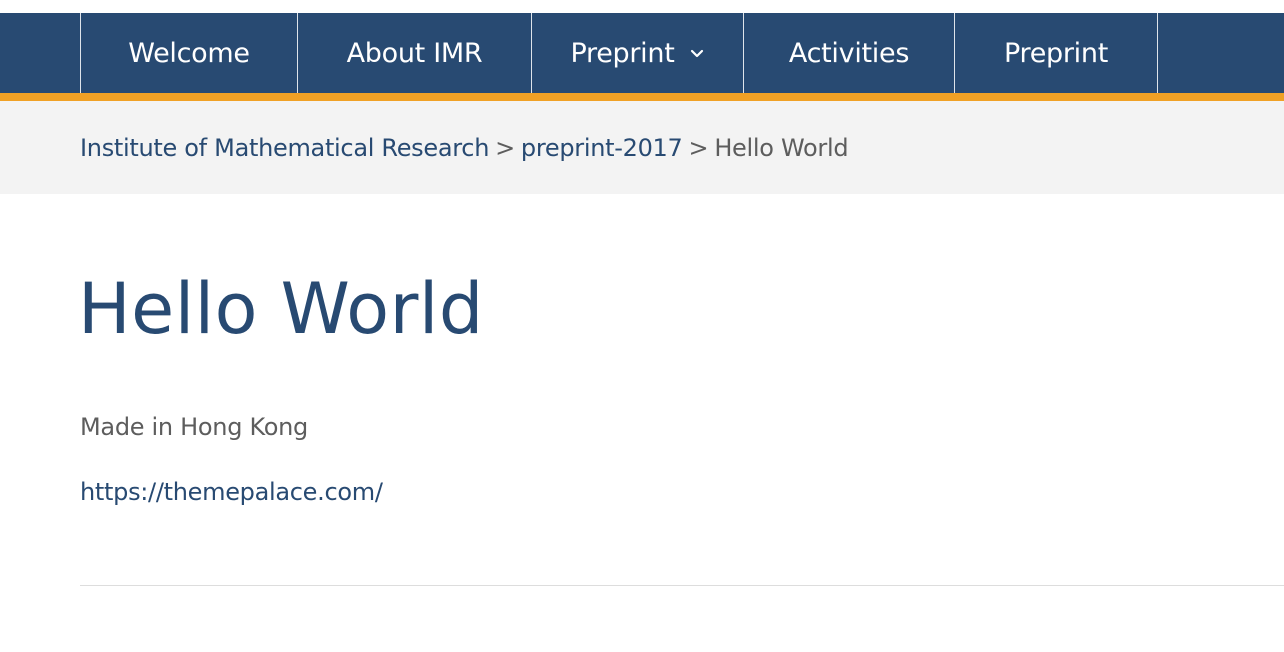 This screenshot has width=1284, height=652. Describe the element at coordinates (697, 53) in the screenshot. I see `chevron-down-icon` at that location.